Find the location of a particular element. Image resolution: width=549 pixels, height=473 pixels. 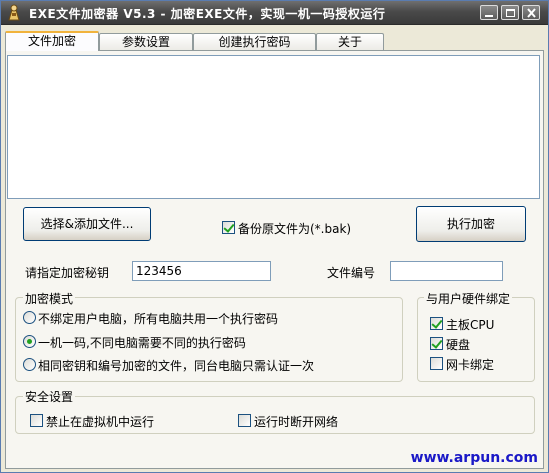

bind-cpu-checkbox is located at coordinates (436, 323).